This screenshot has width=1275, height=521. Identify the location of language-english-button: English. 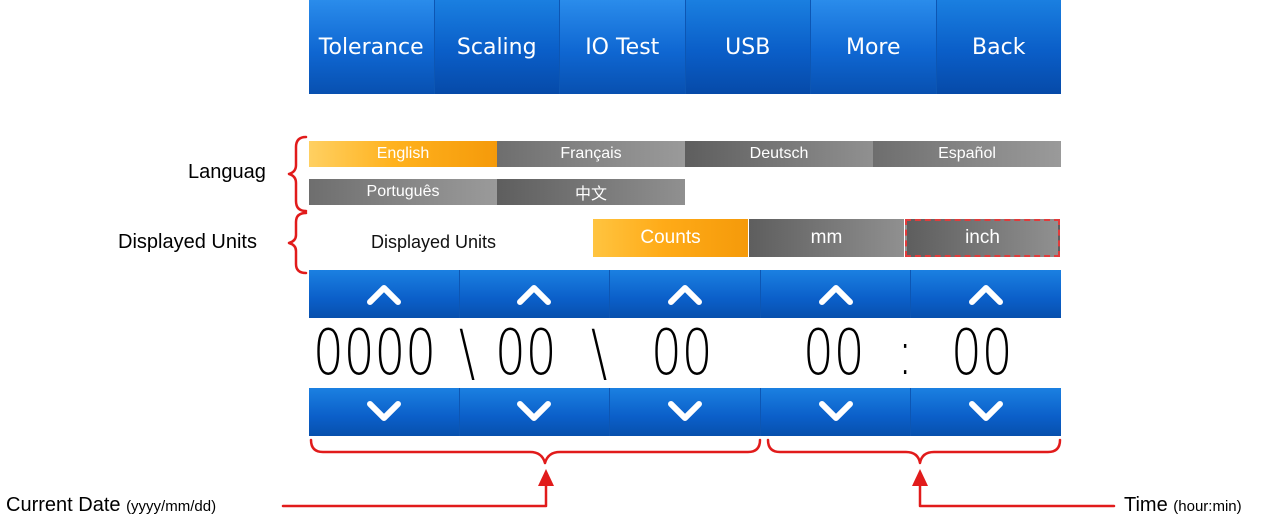
(403, 154).